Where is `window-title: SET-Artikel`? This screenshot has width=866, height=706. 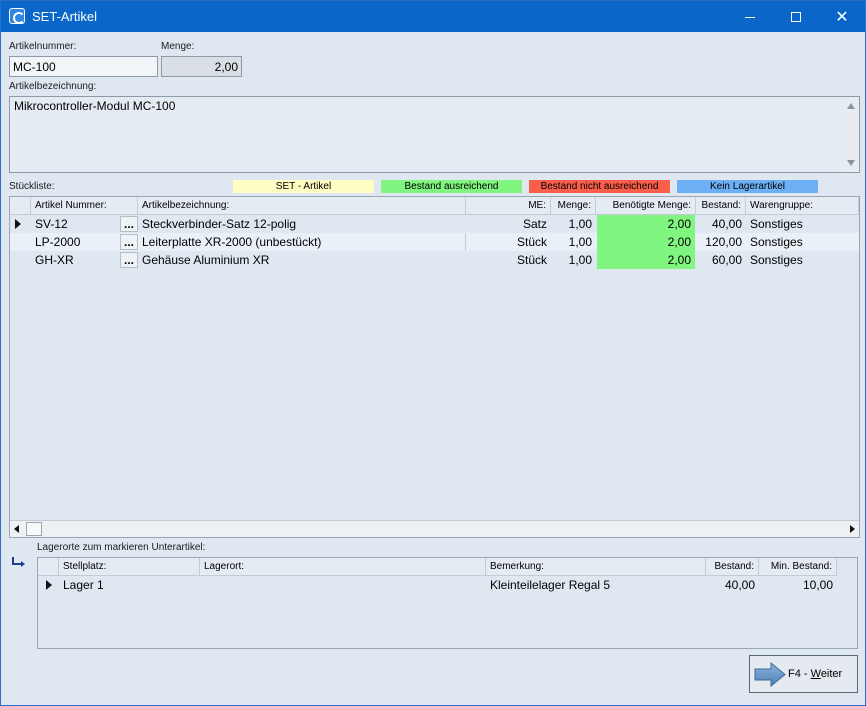
window-title: SET-Artikel is located at coordinates (65, 16).